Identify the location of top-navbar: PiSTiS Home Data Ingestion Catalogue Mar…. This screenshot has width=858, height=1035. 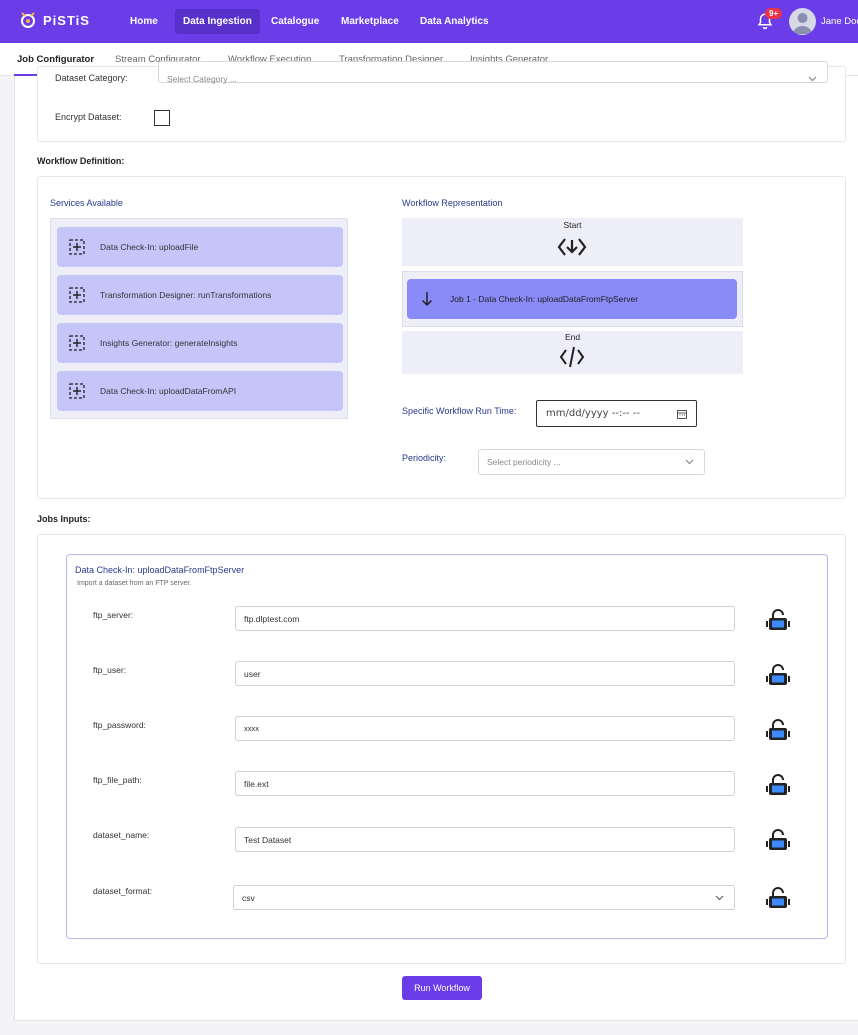
(429, 21).